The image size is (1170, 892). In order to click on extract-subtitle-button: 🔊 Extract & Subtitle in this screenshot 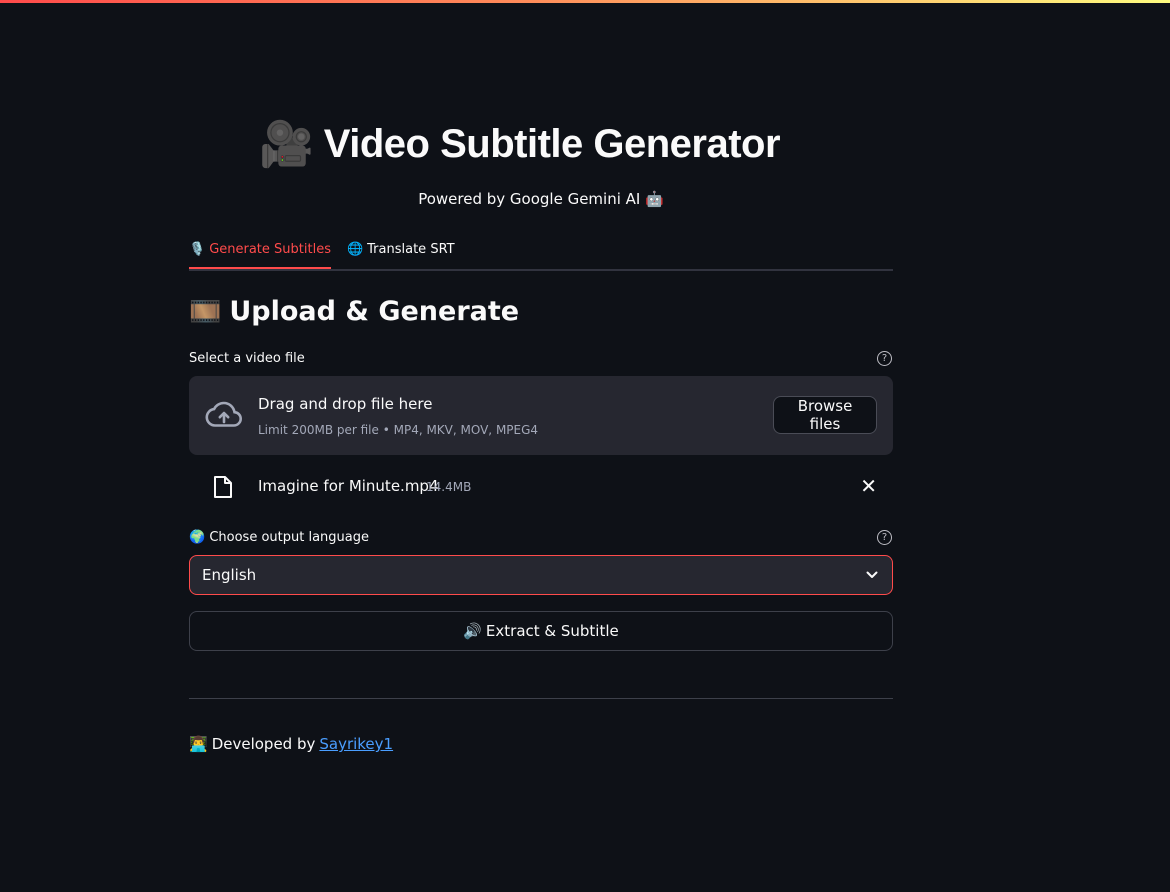, I will do `click(541, 631)`.